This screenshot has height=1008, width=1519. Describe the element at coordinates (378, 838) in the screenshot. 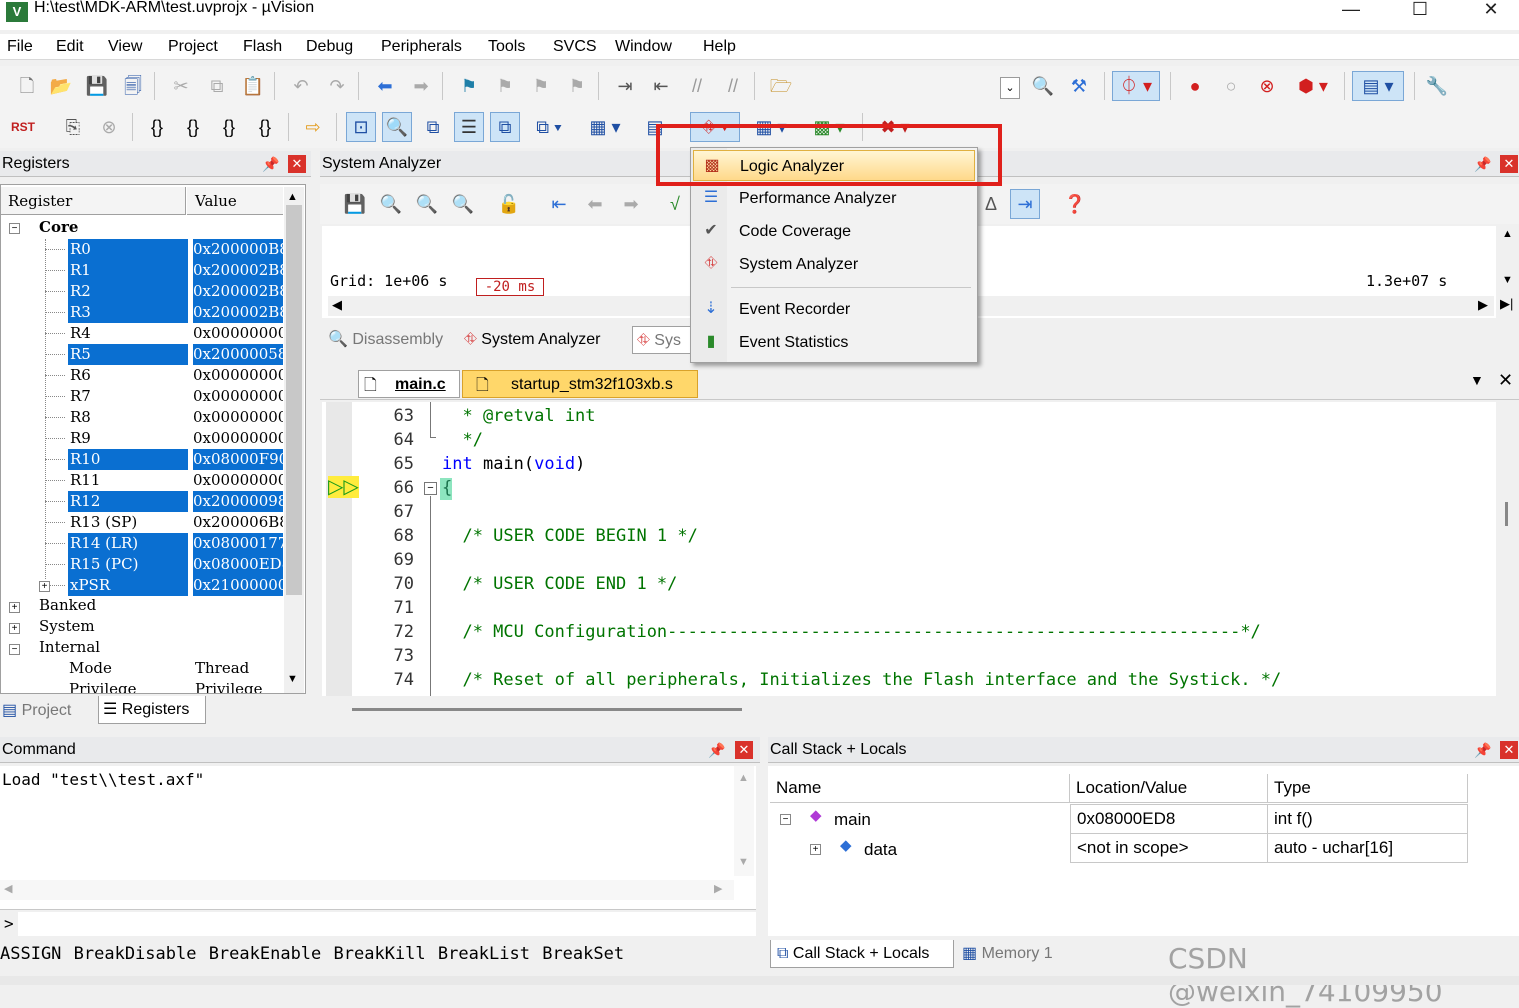

I see `command-output: Load "test\\test.axf" ▲ ▼ ◀ ▶` at that location.